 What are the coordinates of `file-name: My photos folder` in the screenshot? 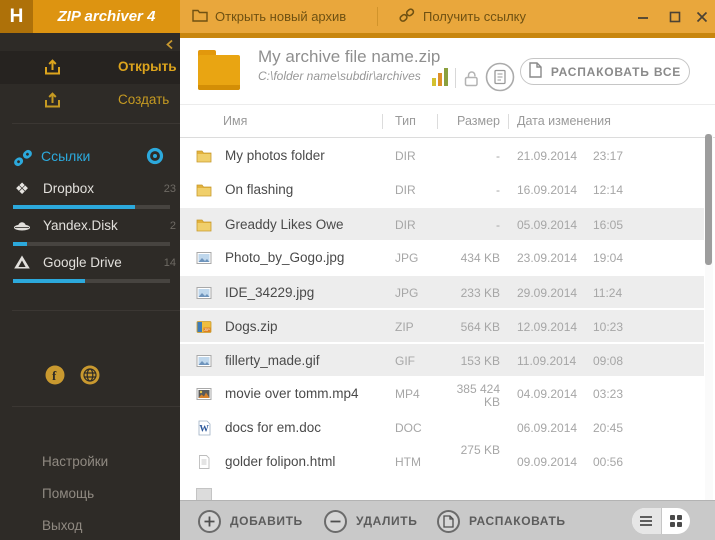 It's located at (275, 155).